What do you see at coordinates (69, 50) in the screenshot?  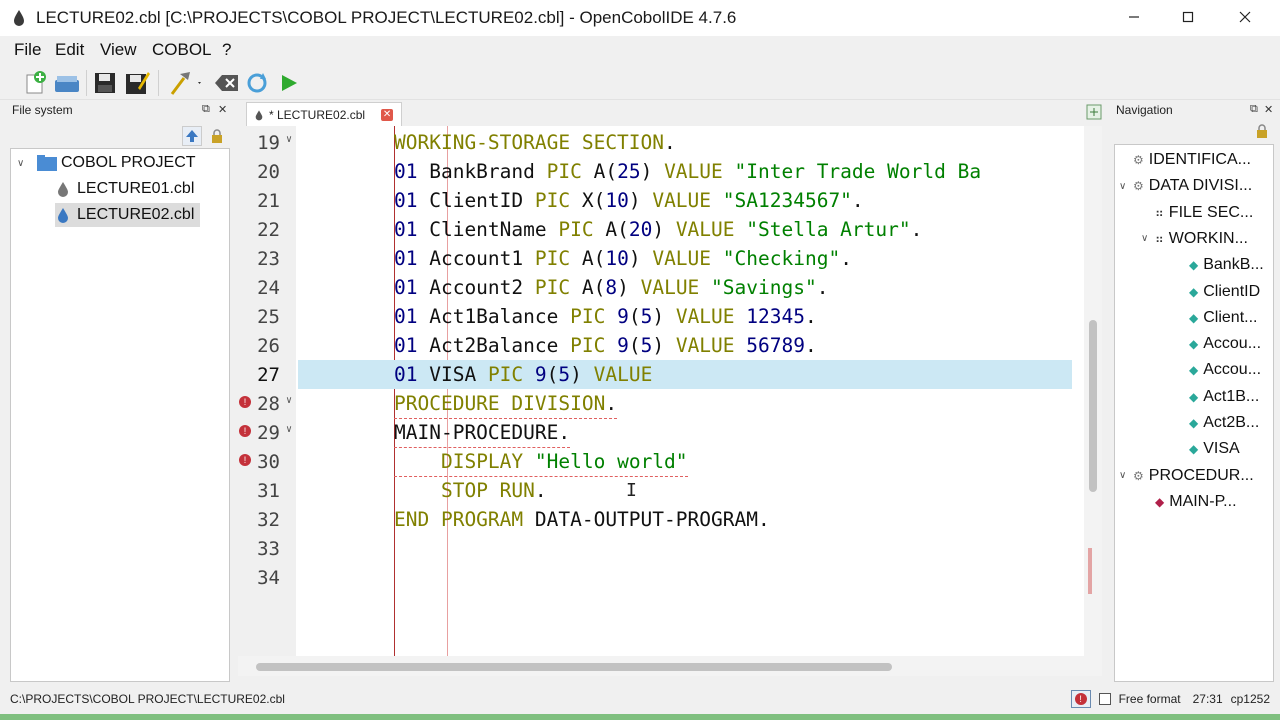 I see `menu-edit: Edit` at bounding box center [69, 50].